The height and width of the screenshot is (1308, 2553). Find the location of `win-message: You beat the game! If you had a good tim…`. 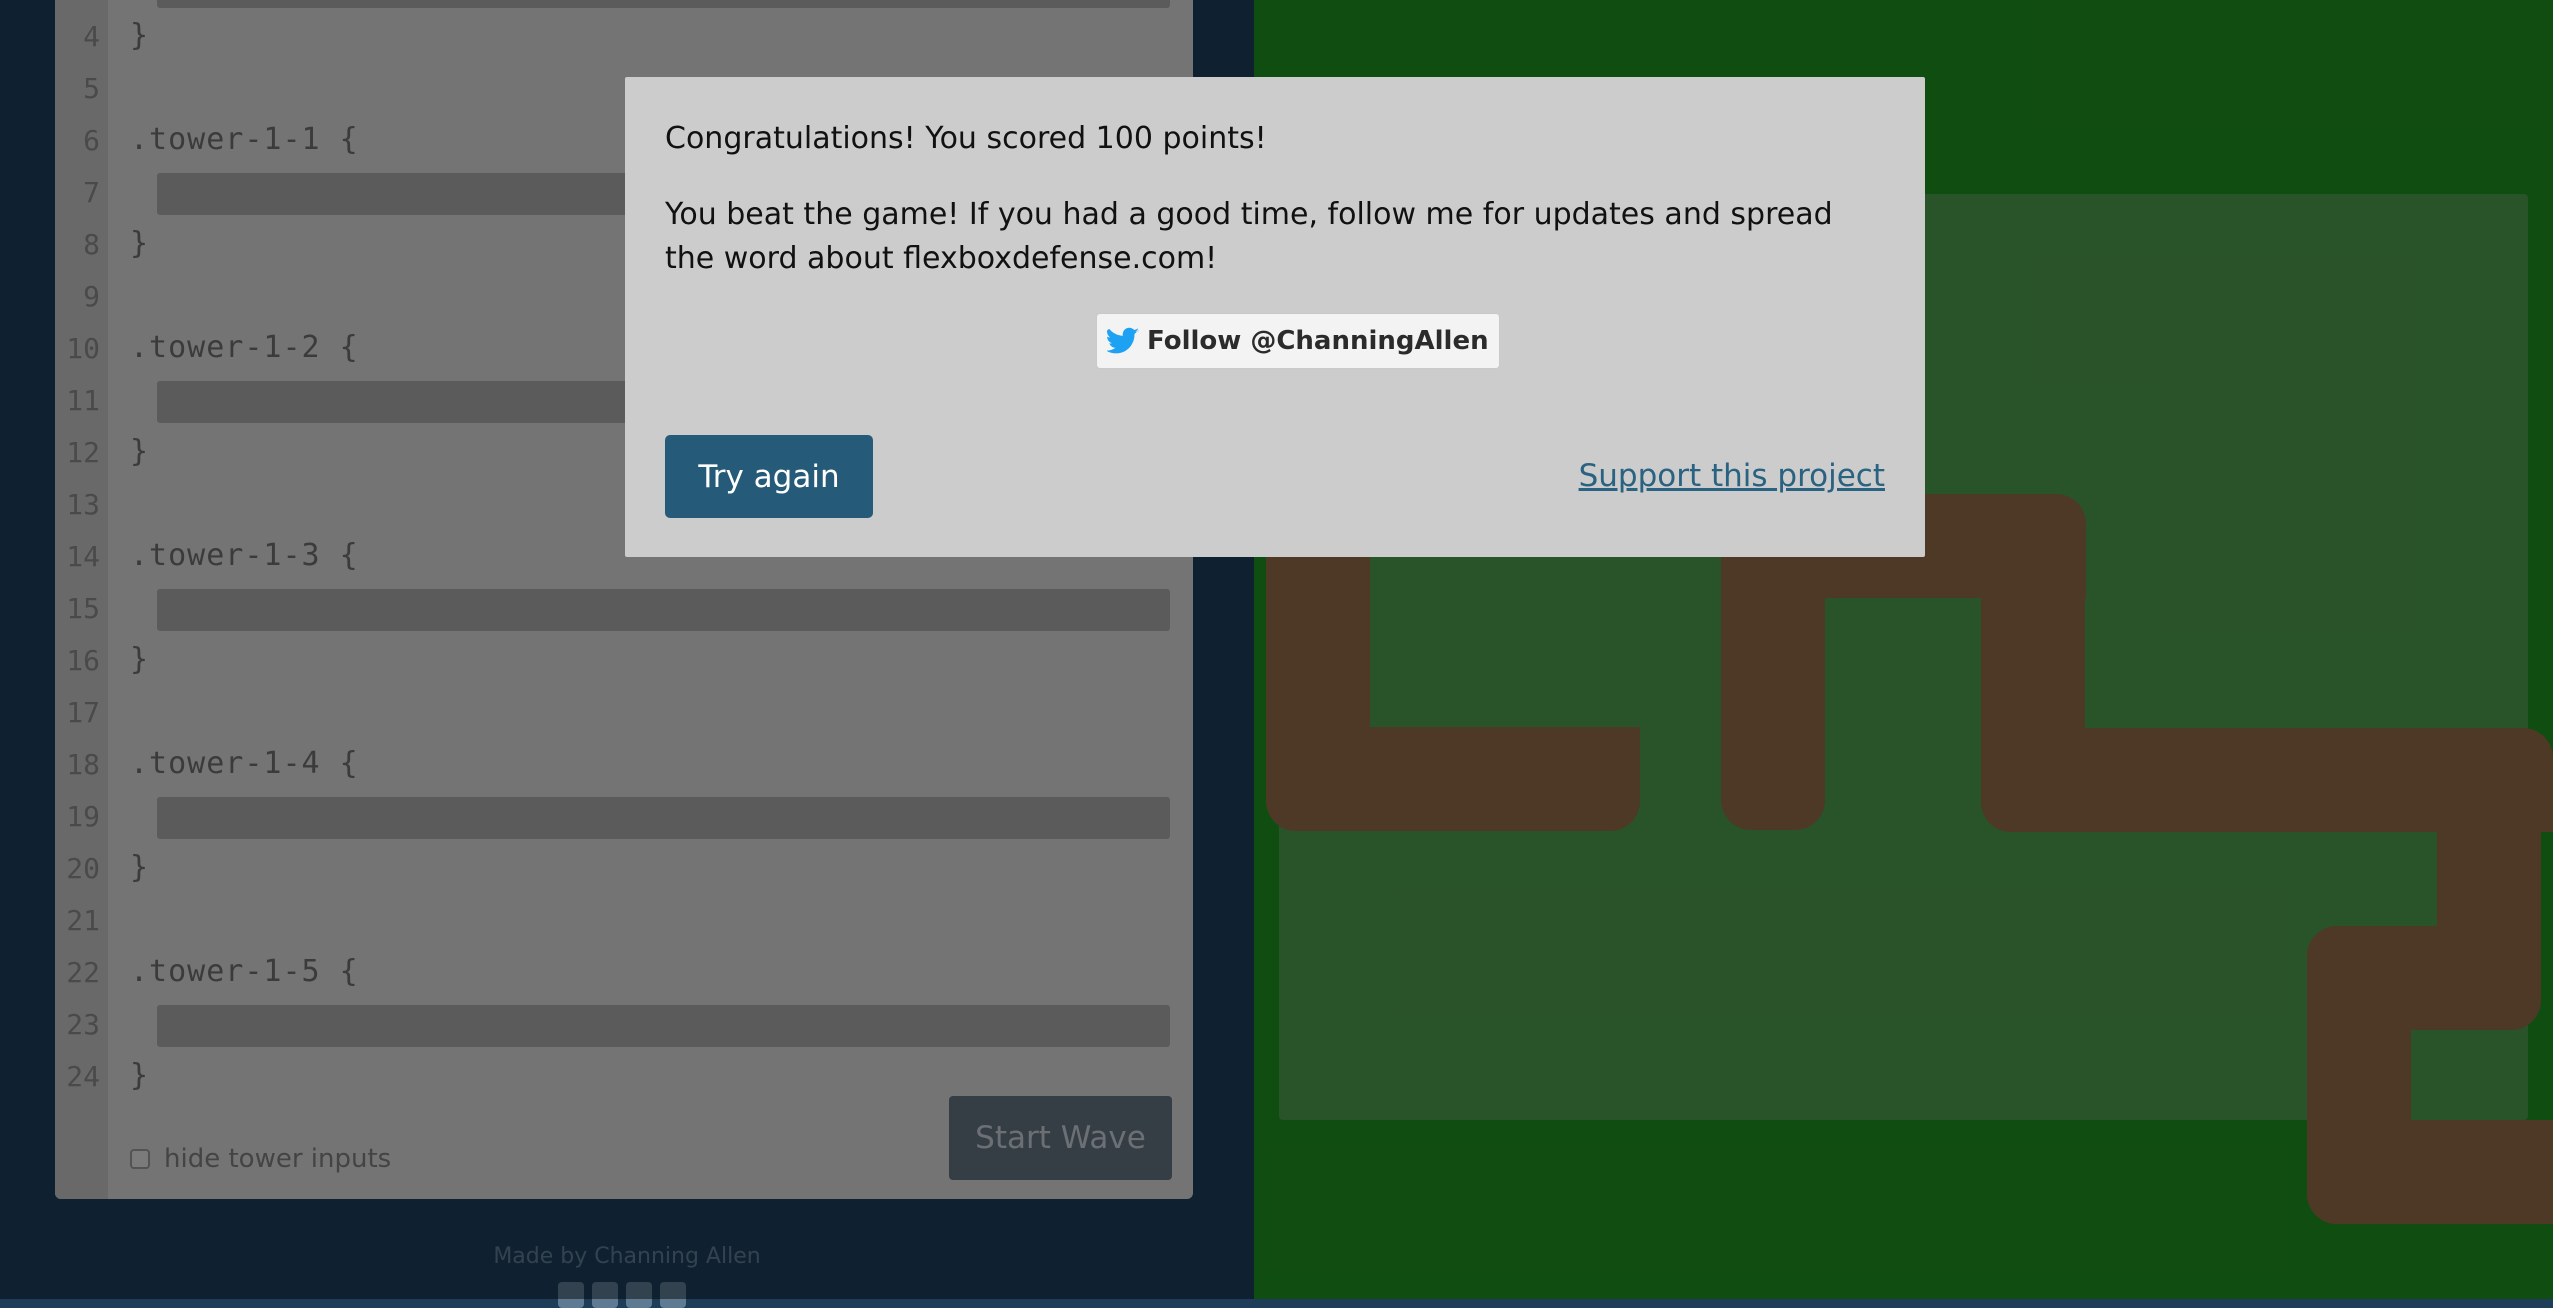

win-message: You beat the game! If you had a good tim… is located at coordinates (1249, 236).